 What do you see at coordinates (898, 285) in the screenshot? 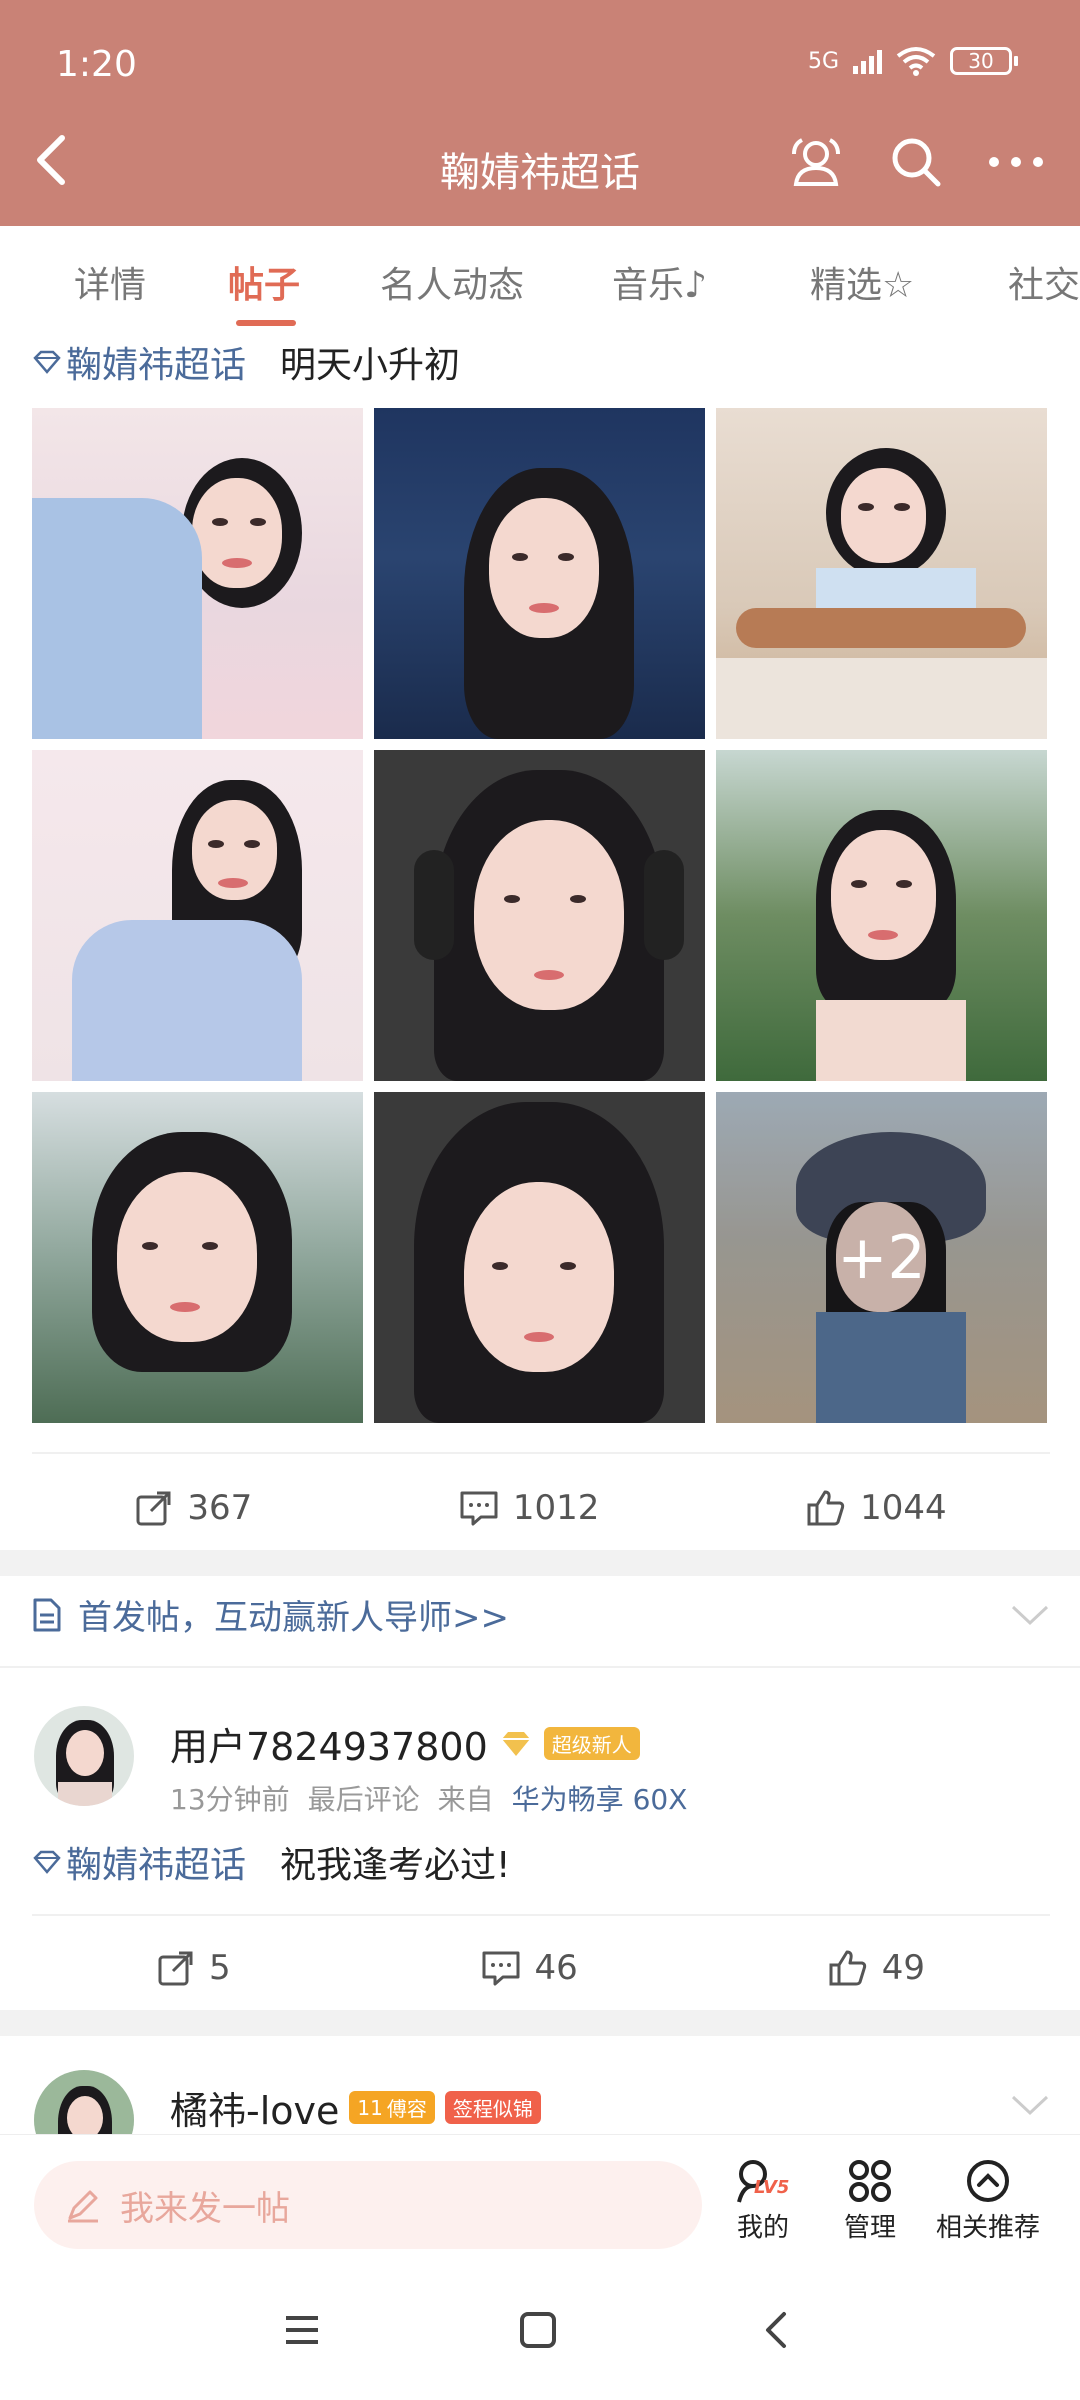
I see `star-icon: ☆` at bounding box center [898, 285].